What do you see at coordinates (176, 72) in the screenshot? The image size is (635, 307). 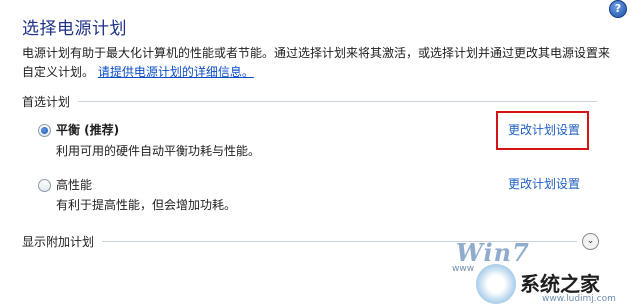 I see `plan-details-link: 请提供电源计划的详细信息。` at bounding box center [176, 72].